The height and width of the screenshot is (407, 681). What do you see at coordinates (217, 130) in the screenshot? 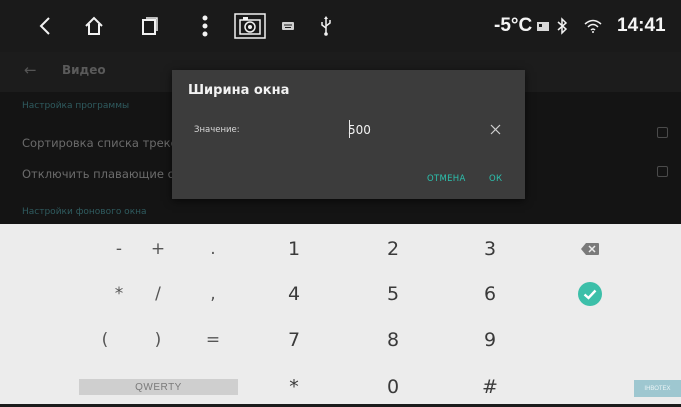
I see `value-label: Значение:` at bounding box center [217, 130].